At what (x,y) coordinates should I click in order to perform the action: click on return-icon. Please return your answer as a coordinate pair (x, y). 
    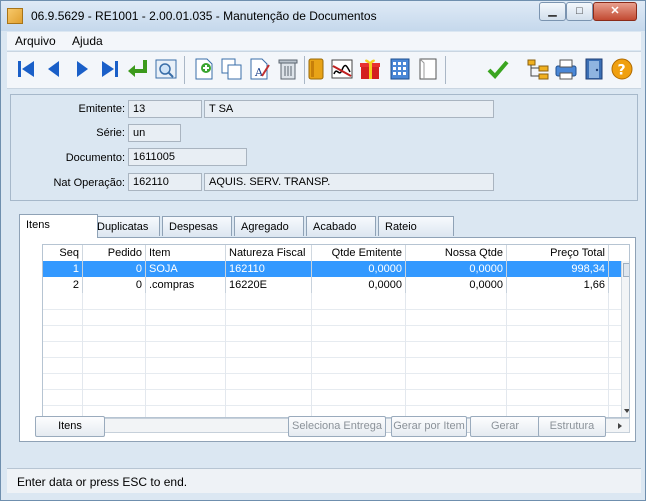
    Looking at the image, I should click on (138, 69).